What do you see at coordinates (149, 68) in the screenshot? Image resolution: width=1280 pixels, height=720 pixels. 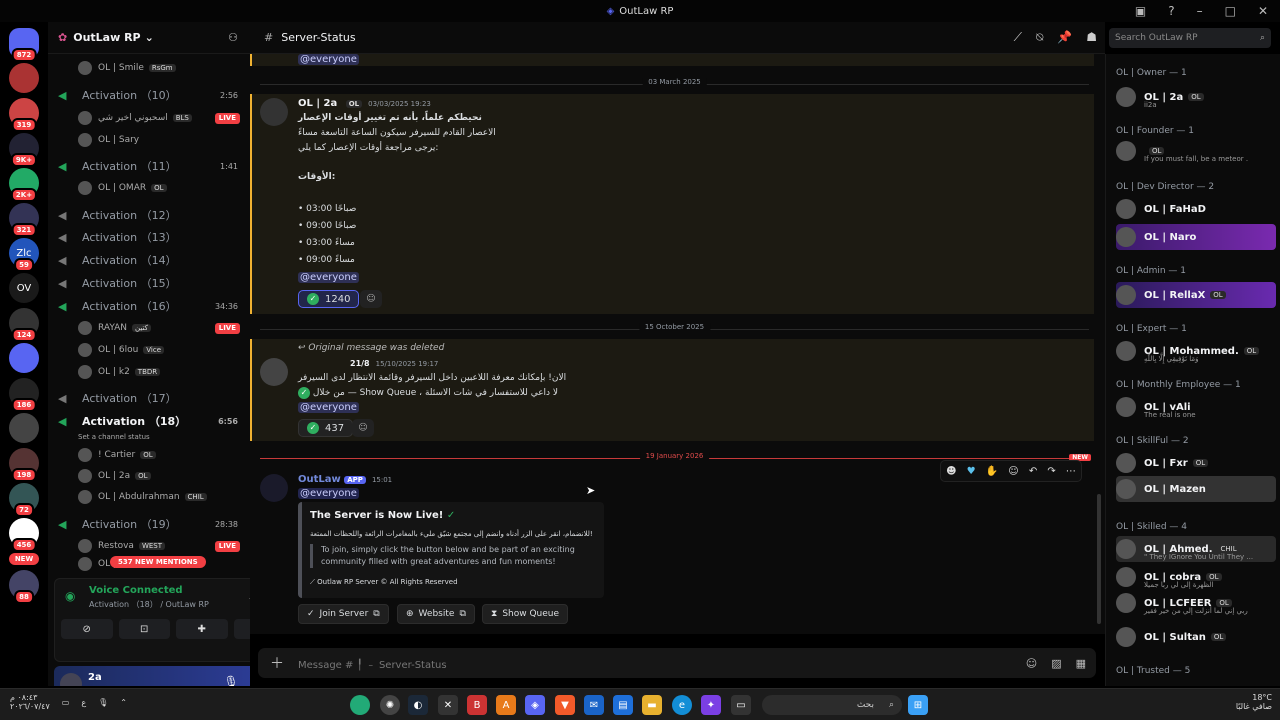 I see `voice-user: OL | Smile RsGm` at bounding box center [149, 68].